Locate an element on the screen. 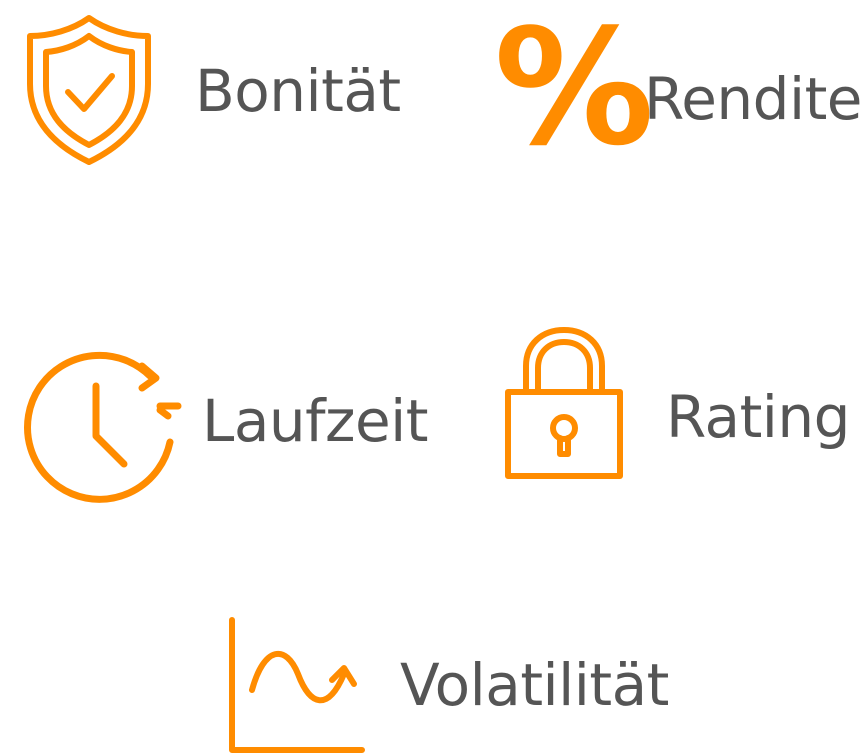  feature-volatilitaet: Volatilität is located at coordinates (440, 676).